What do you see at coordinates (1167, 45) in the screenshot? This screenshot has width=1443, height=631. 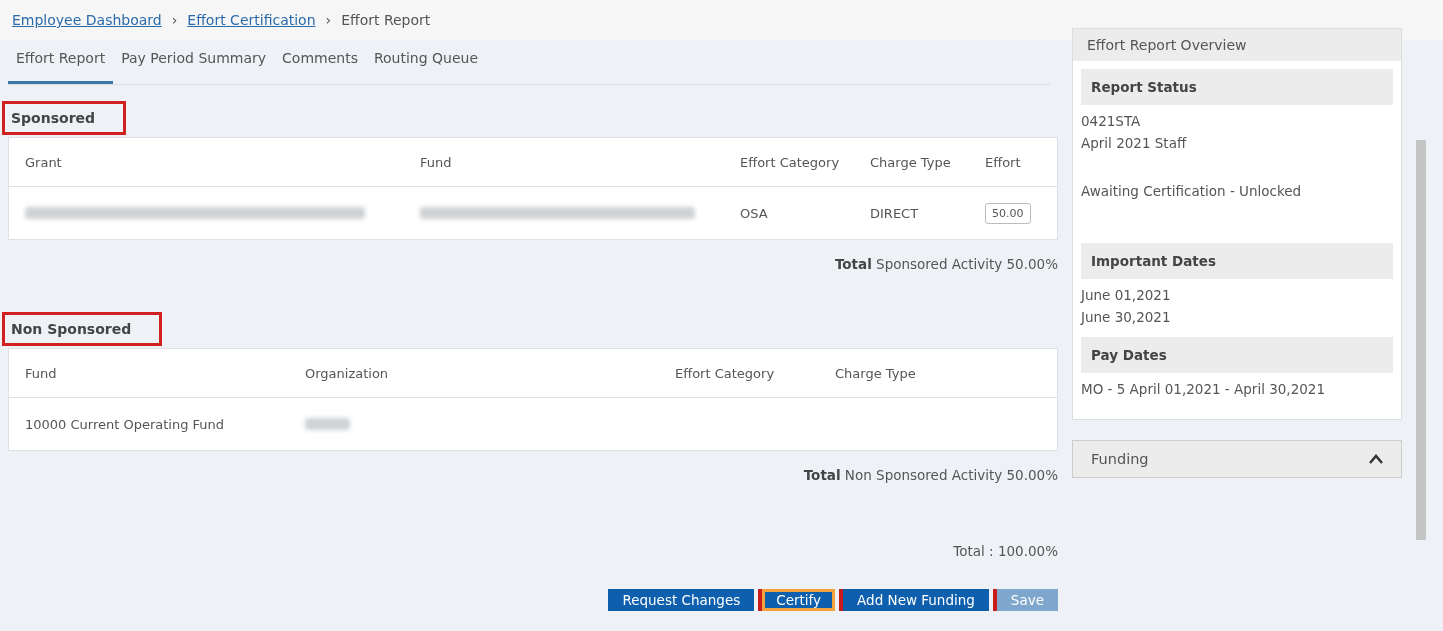 I see `panel-title: Effort Report Overview` at bounding box center [1167, 45].